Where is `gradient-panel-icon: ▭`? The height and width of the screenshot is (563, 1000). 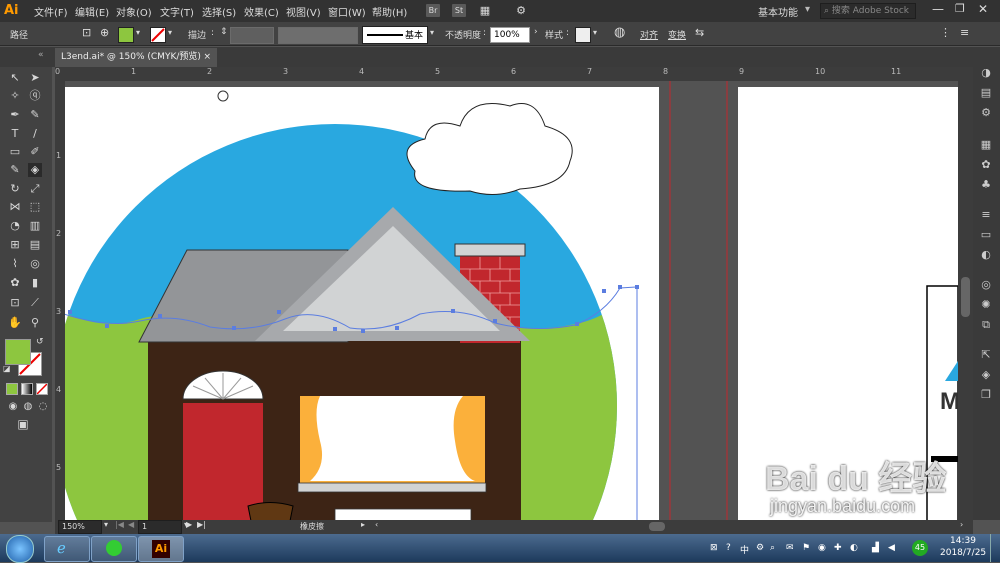 gradient-panel-icon: ▭ is located at coordinates (986, 235).